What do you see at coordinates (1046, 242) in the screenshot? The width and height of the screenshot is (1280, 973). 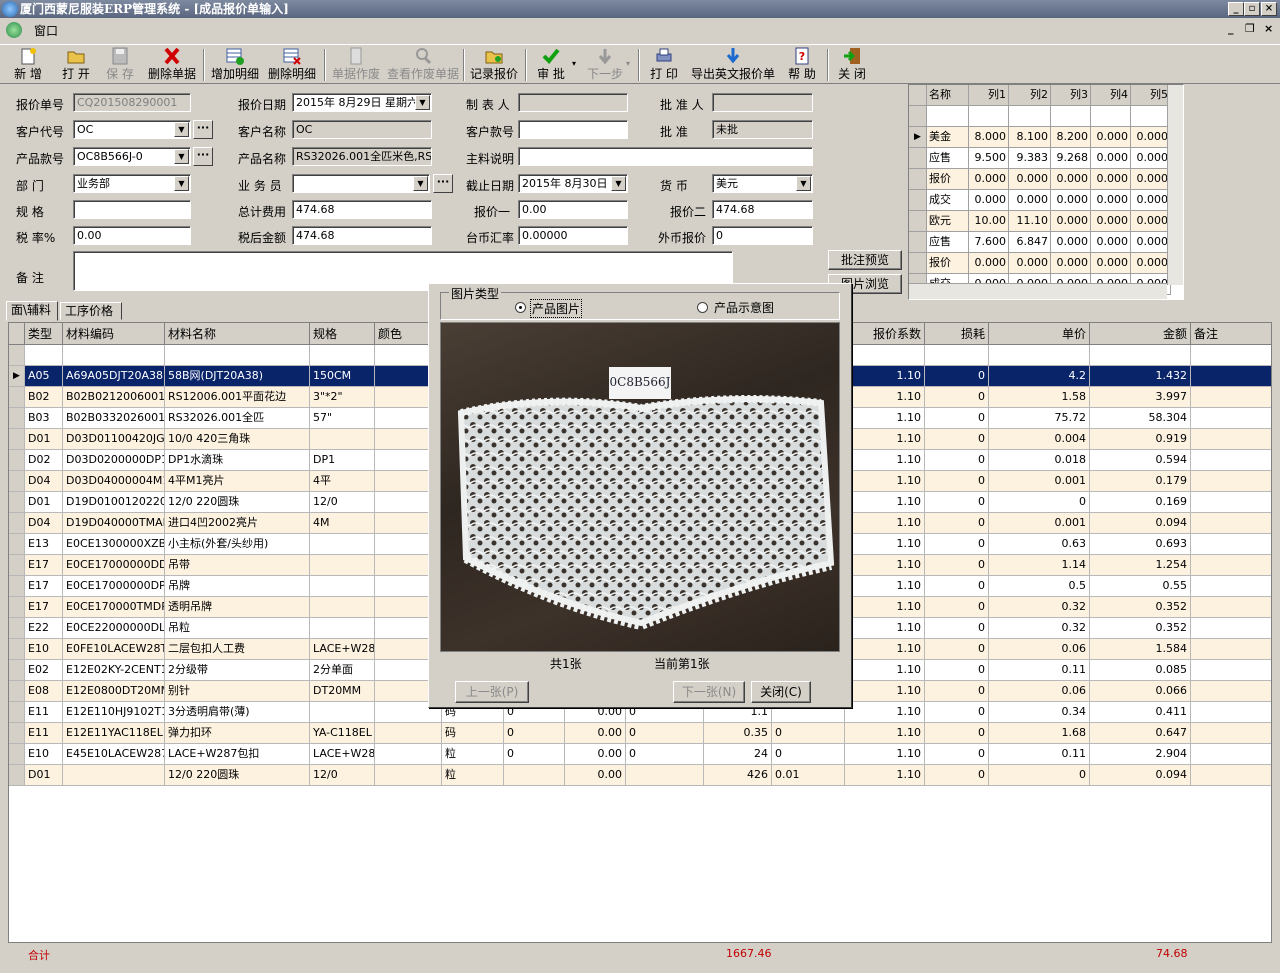 I see `summary-row: 应售 7.600 6.847 0.000 0.000 0.000` at bounding box center [1046, 242].